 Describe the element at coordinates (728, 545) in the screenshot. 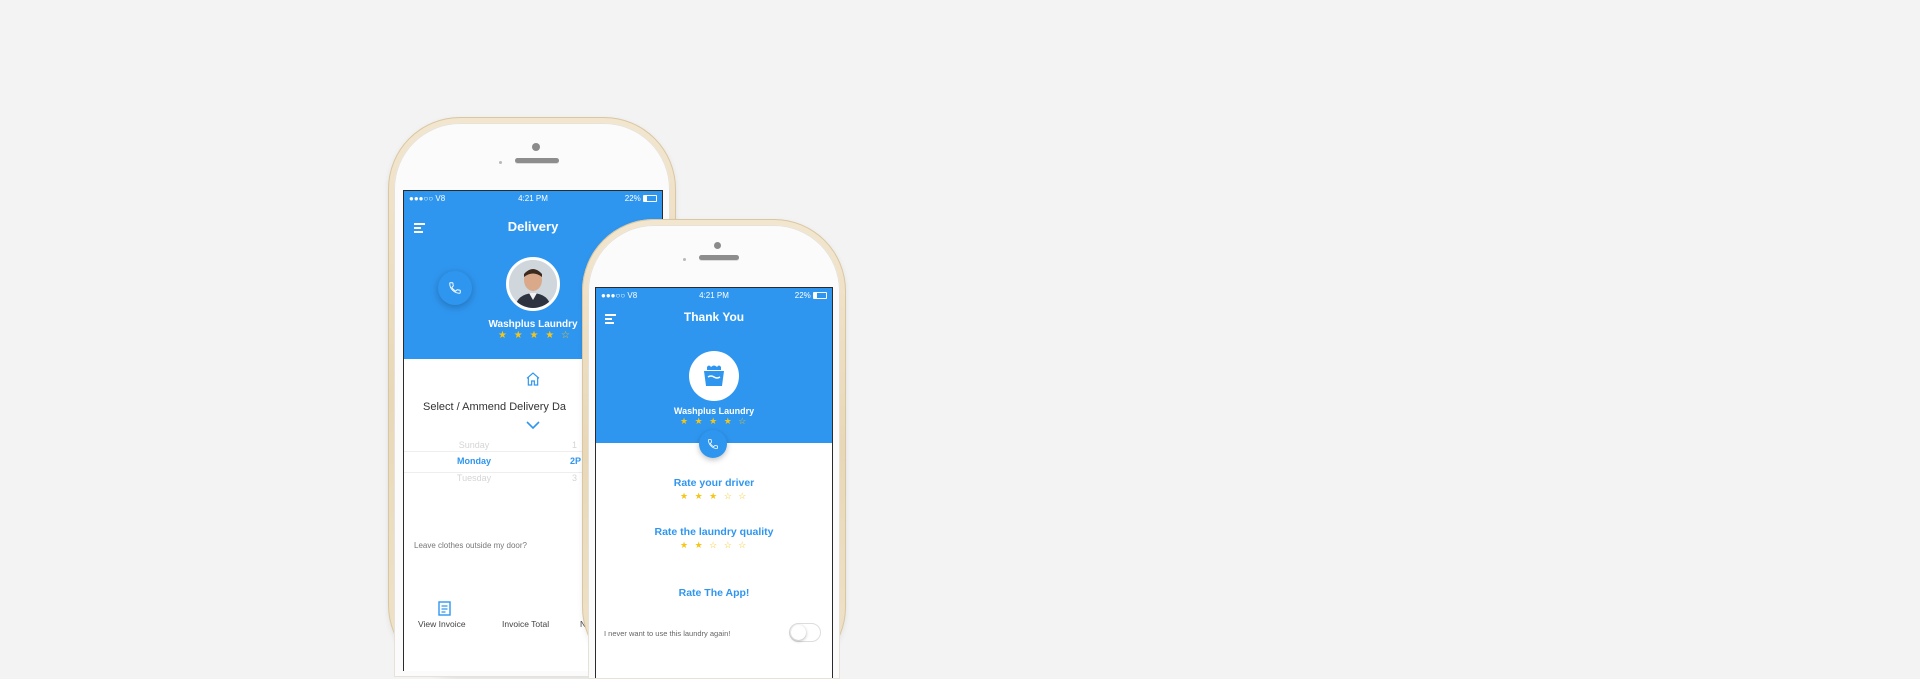

I see `quality-rating-empty: ☆ ☆ ☆` at that location.